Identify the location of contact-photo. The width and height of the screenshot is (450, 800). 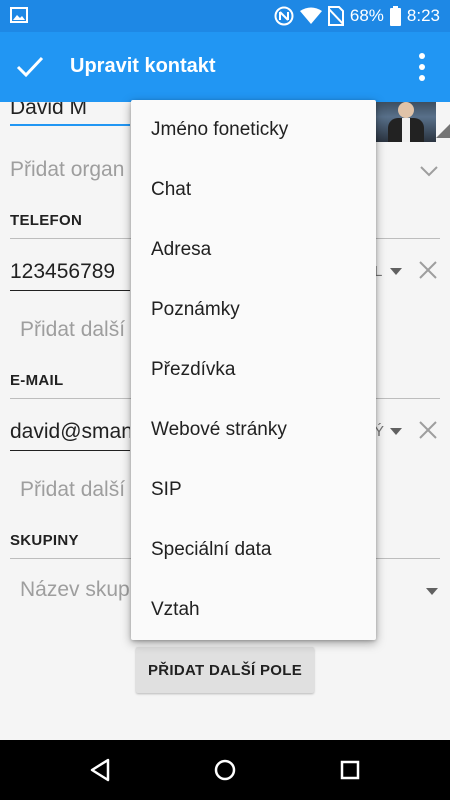
(406, 122).